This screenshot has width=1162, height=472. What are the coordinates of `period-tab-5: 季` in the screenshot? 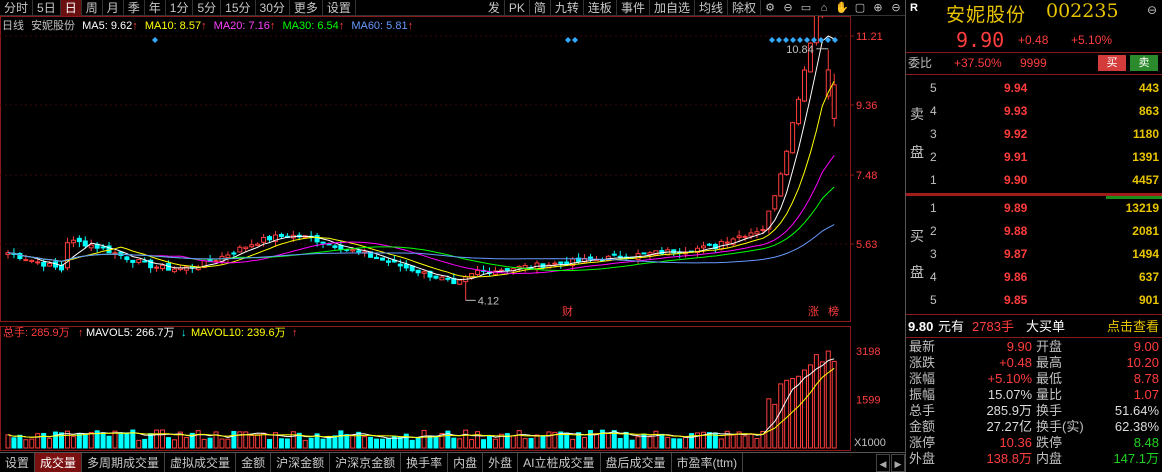 It's located at (134, 8).